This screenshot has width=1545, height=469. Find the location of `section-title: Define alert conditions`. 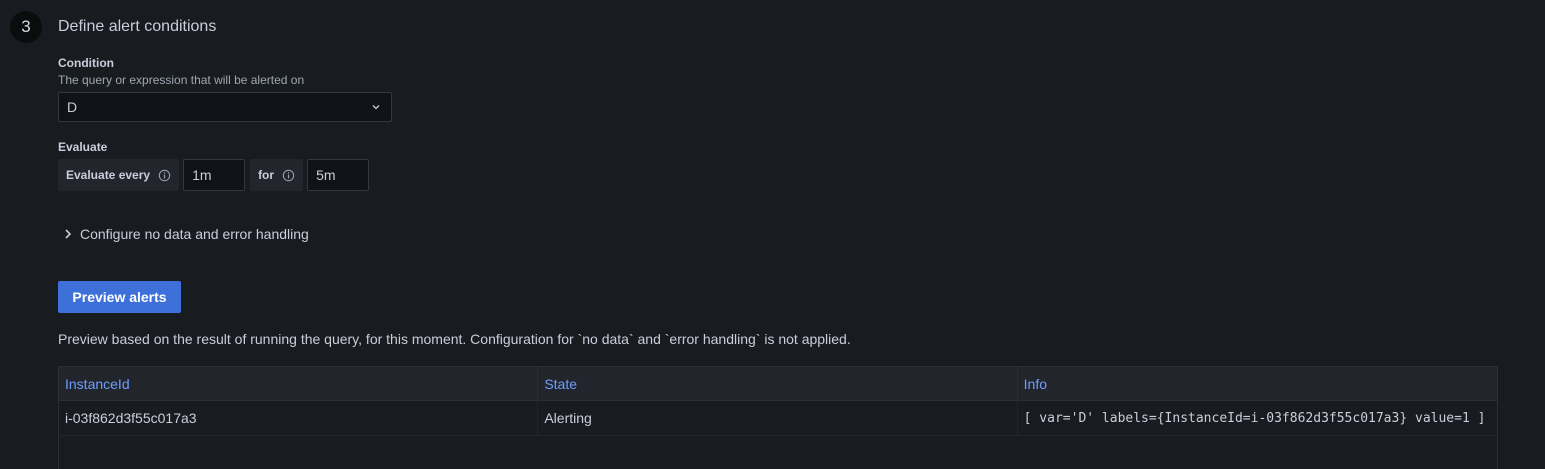

section-title: Define alert conditions is located at coordinates (137, 26).